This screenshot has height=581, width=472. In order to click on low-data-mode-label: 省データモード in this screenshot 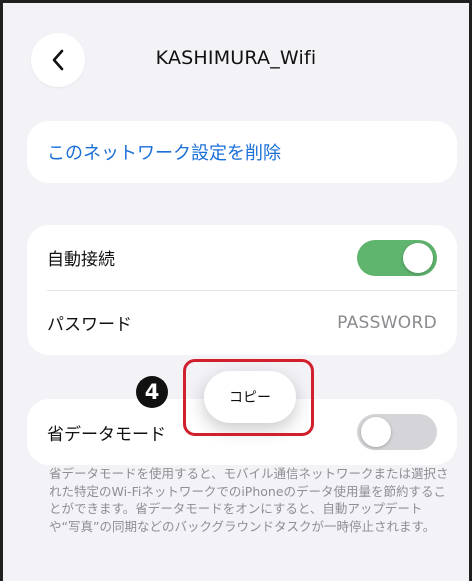, I will do `click(106, 434)`.